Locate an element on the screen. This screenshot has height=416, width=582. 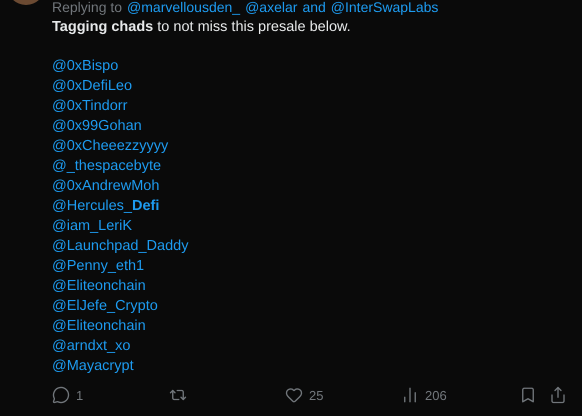
reply-label: Replying to is located at coordinates (87, 7).